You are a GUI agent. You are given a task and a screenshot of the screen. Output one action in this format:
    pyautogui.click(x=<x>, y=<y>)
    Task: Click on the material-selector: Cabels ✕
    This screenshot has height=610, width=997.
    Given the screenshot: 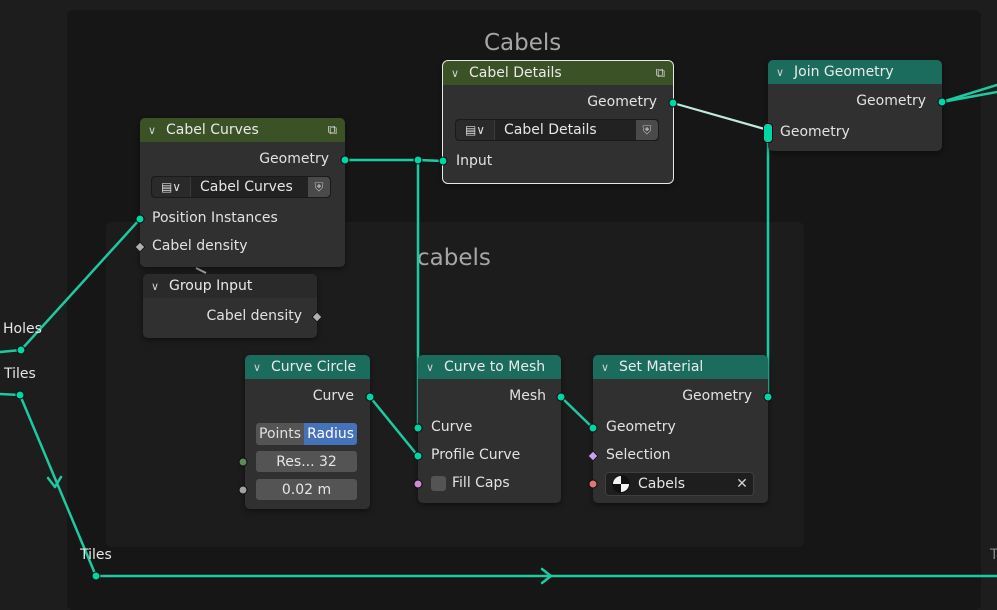 What is the action you would take?
    pyautogui.click(x=679, y=484)
    